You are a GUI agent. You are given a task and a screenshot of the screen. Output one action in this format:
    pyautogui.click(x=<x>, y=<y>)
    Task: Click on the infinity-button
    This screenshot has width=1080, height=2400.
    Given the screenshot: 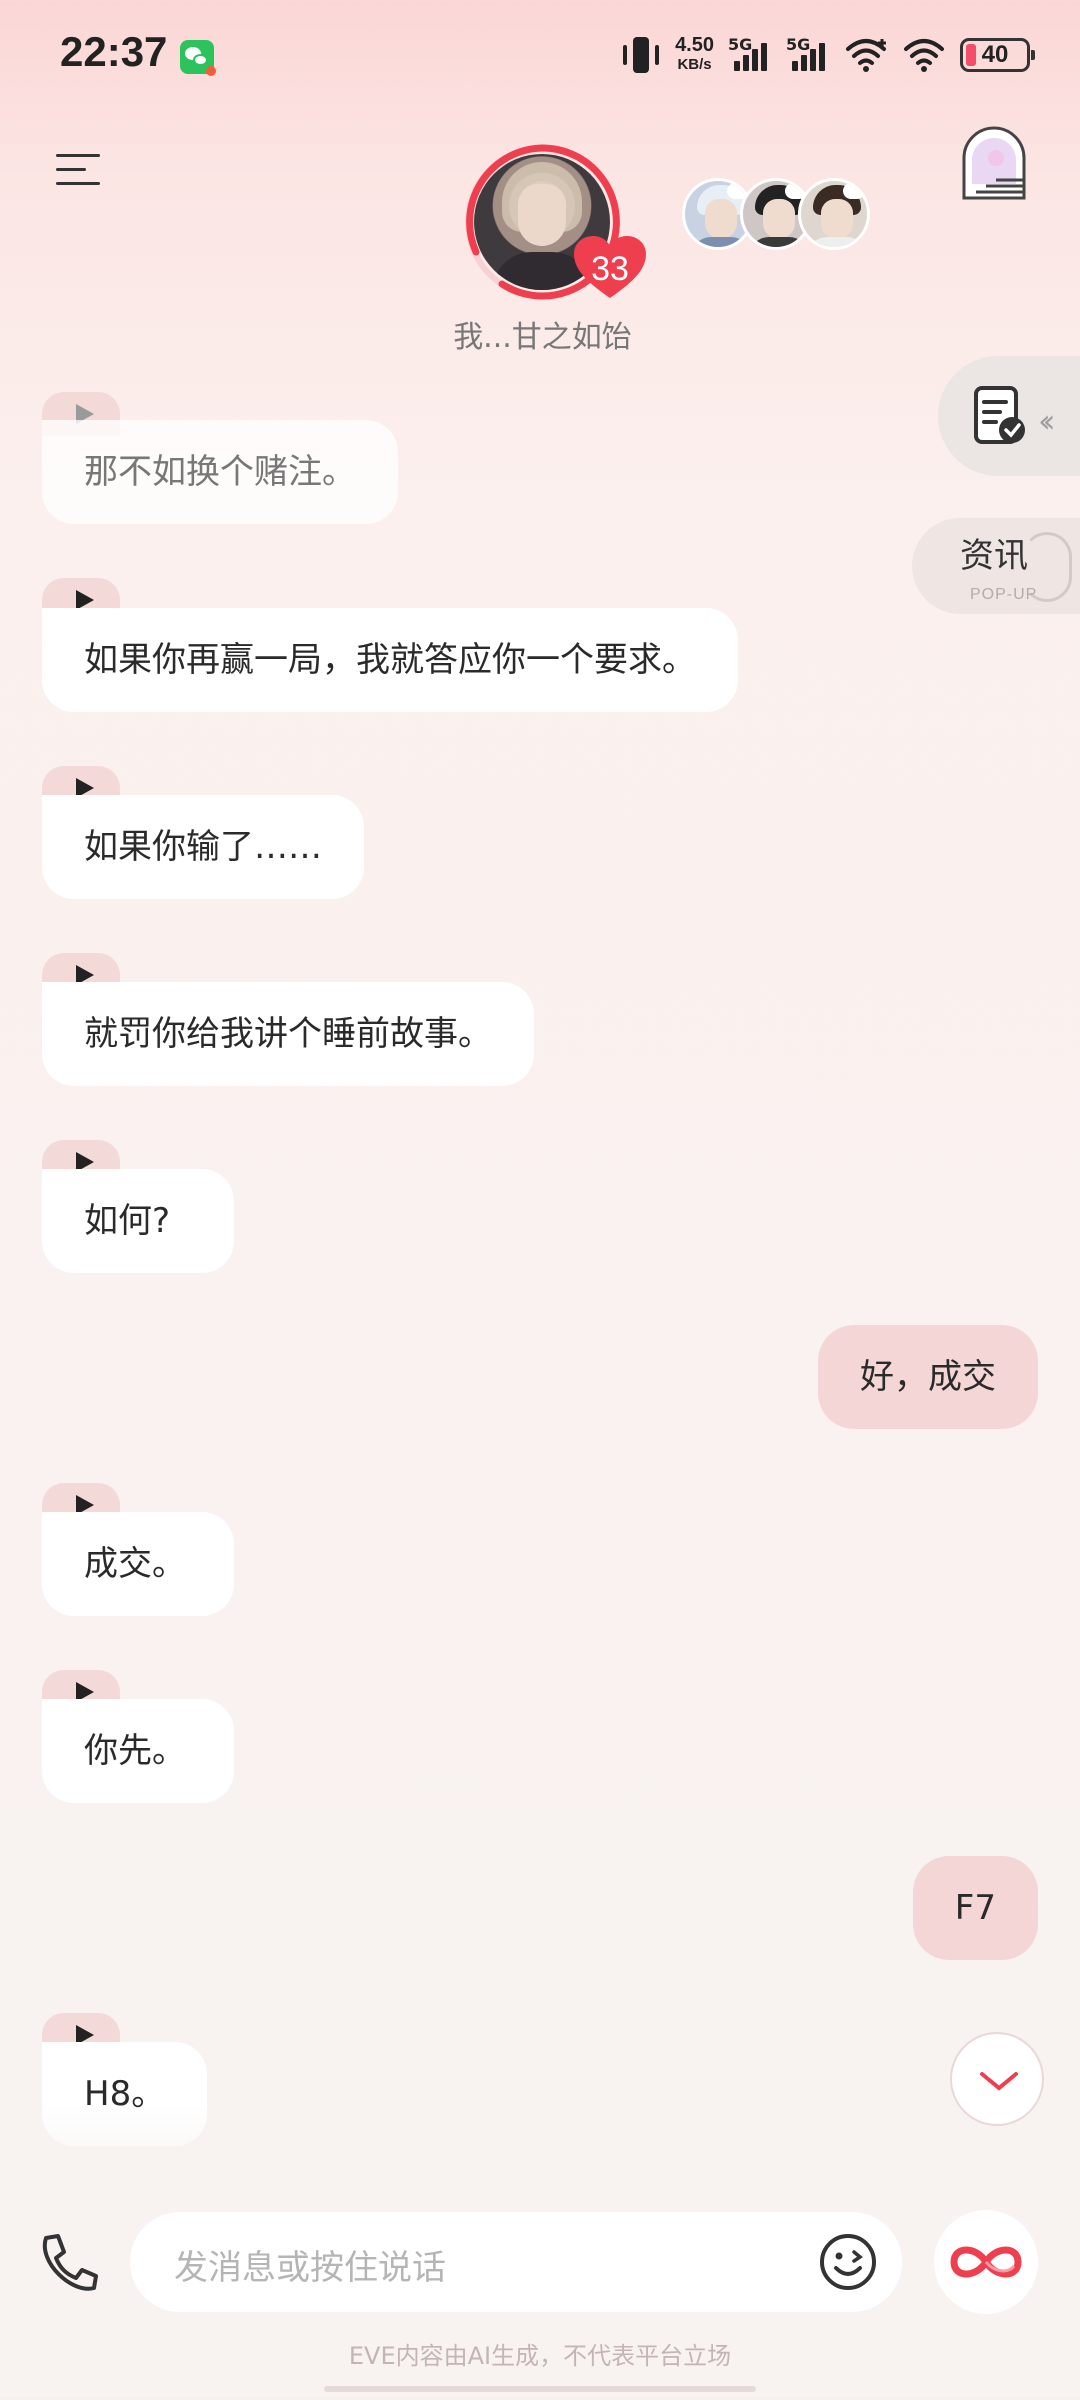 What is the action you would take?
    pyautogui.click(x=986, y=2262)
    